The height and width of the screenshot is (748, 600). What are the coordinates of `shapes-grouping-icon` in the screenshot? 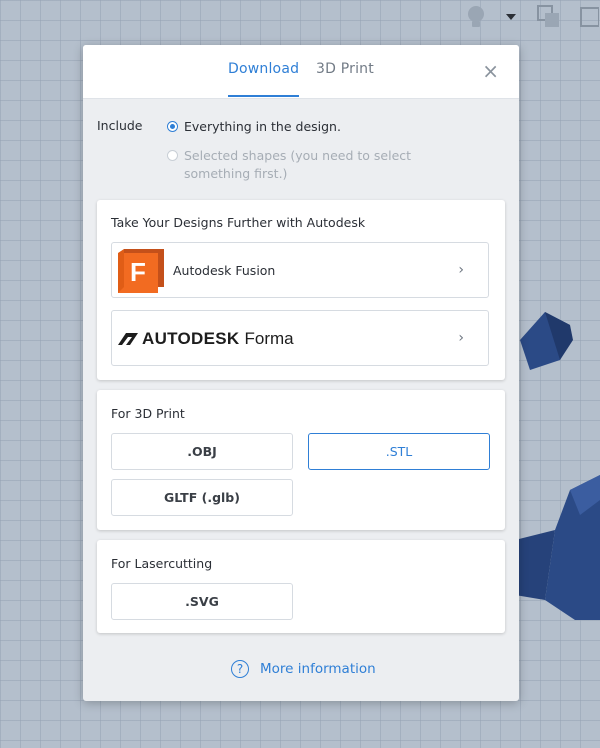 It's located at (548, 16).